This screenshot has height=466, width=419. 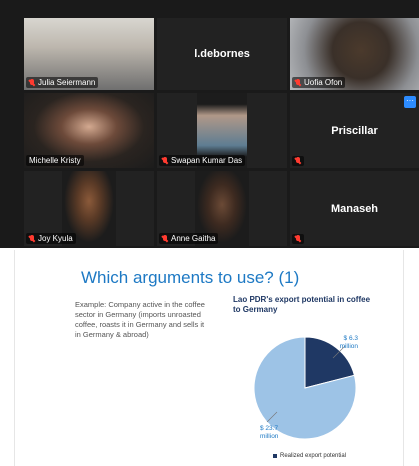 What do you see at coordinates (207, 160) in the screenshot?
I see `participant-name: Swapan Kumar Das` at bounding box center [207, 160].